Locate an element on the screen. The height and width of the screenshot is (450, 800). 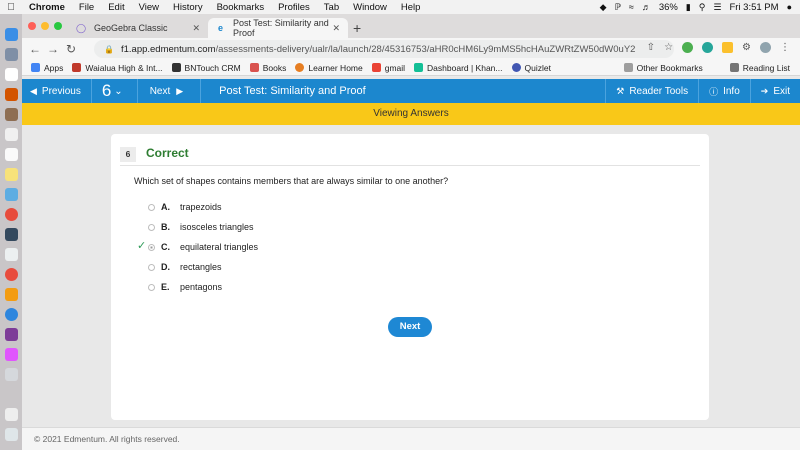
trash-icon is located at coordinates (11, 434).